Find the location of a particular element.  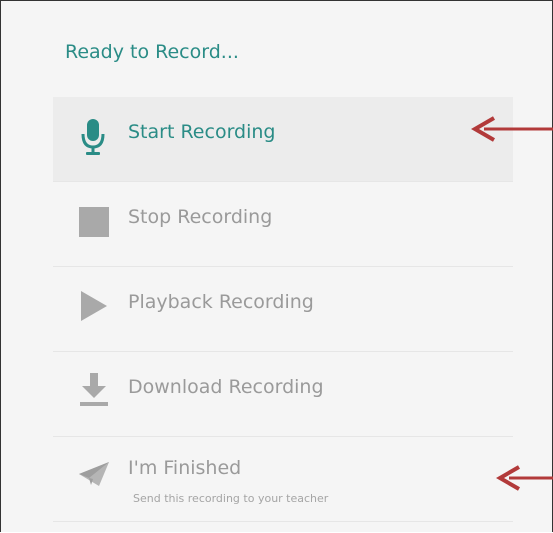

start-recording-label: Start Recording is located at coordinates (202, 132).